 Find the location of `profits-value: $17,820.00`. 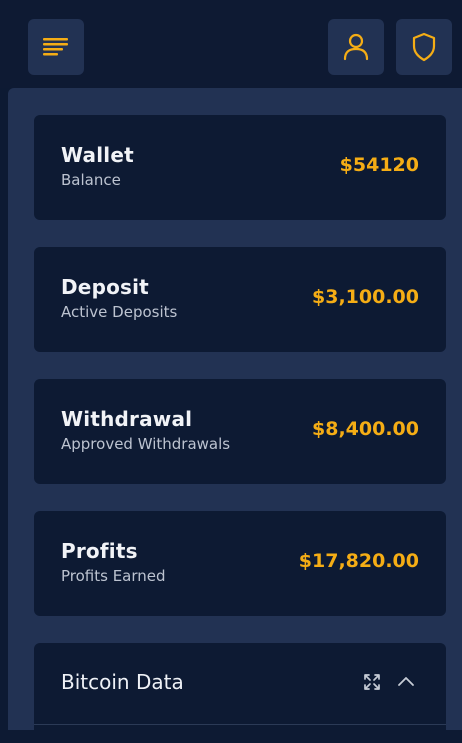

profits-value: $17,820.00 is located at coordinates (358, 561).